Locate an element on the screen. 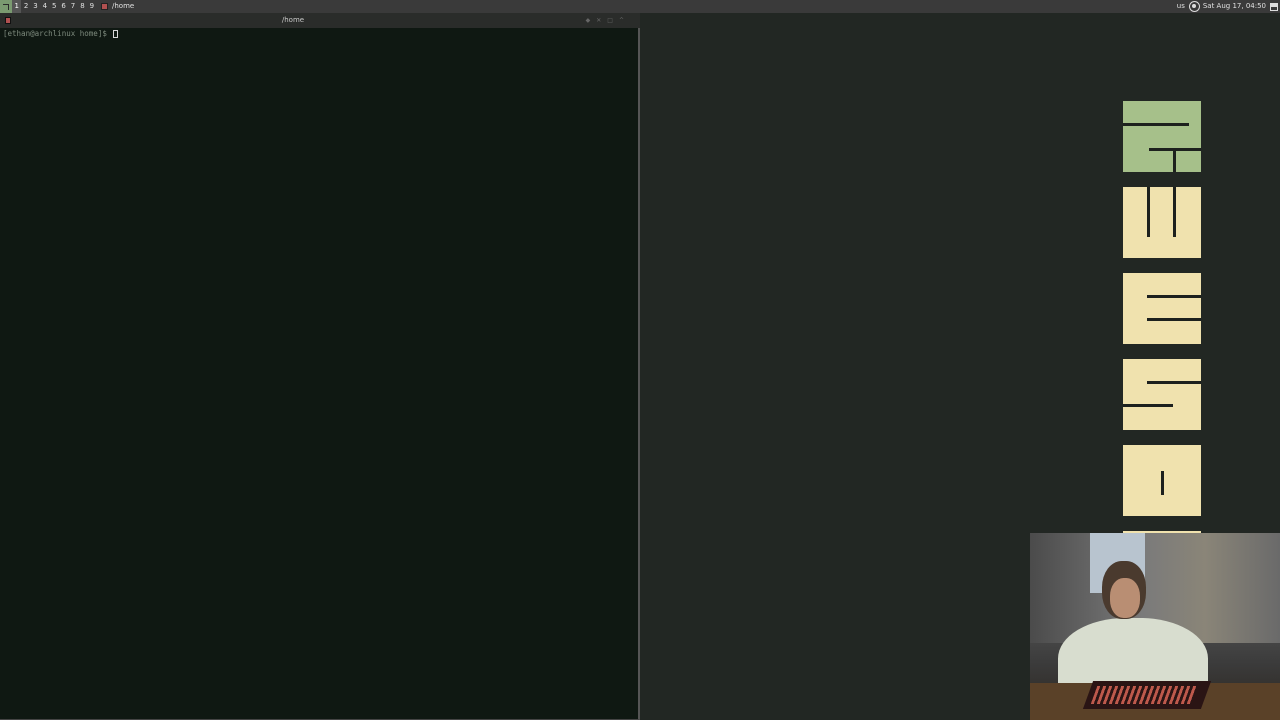 The height and width of the screenshot is (720, 1280). tag-7: 7 is located at coordinates (72, 6).